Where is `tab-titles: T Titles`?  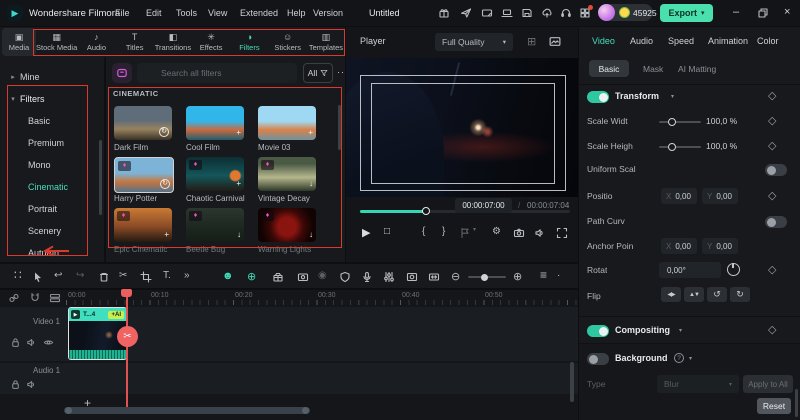
tab-titles: T Titles is located at coordinates (135, 42).